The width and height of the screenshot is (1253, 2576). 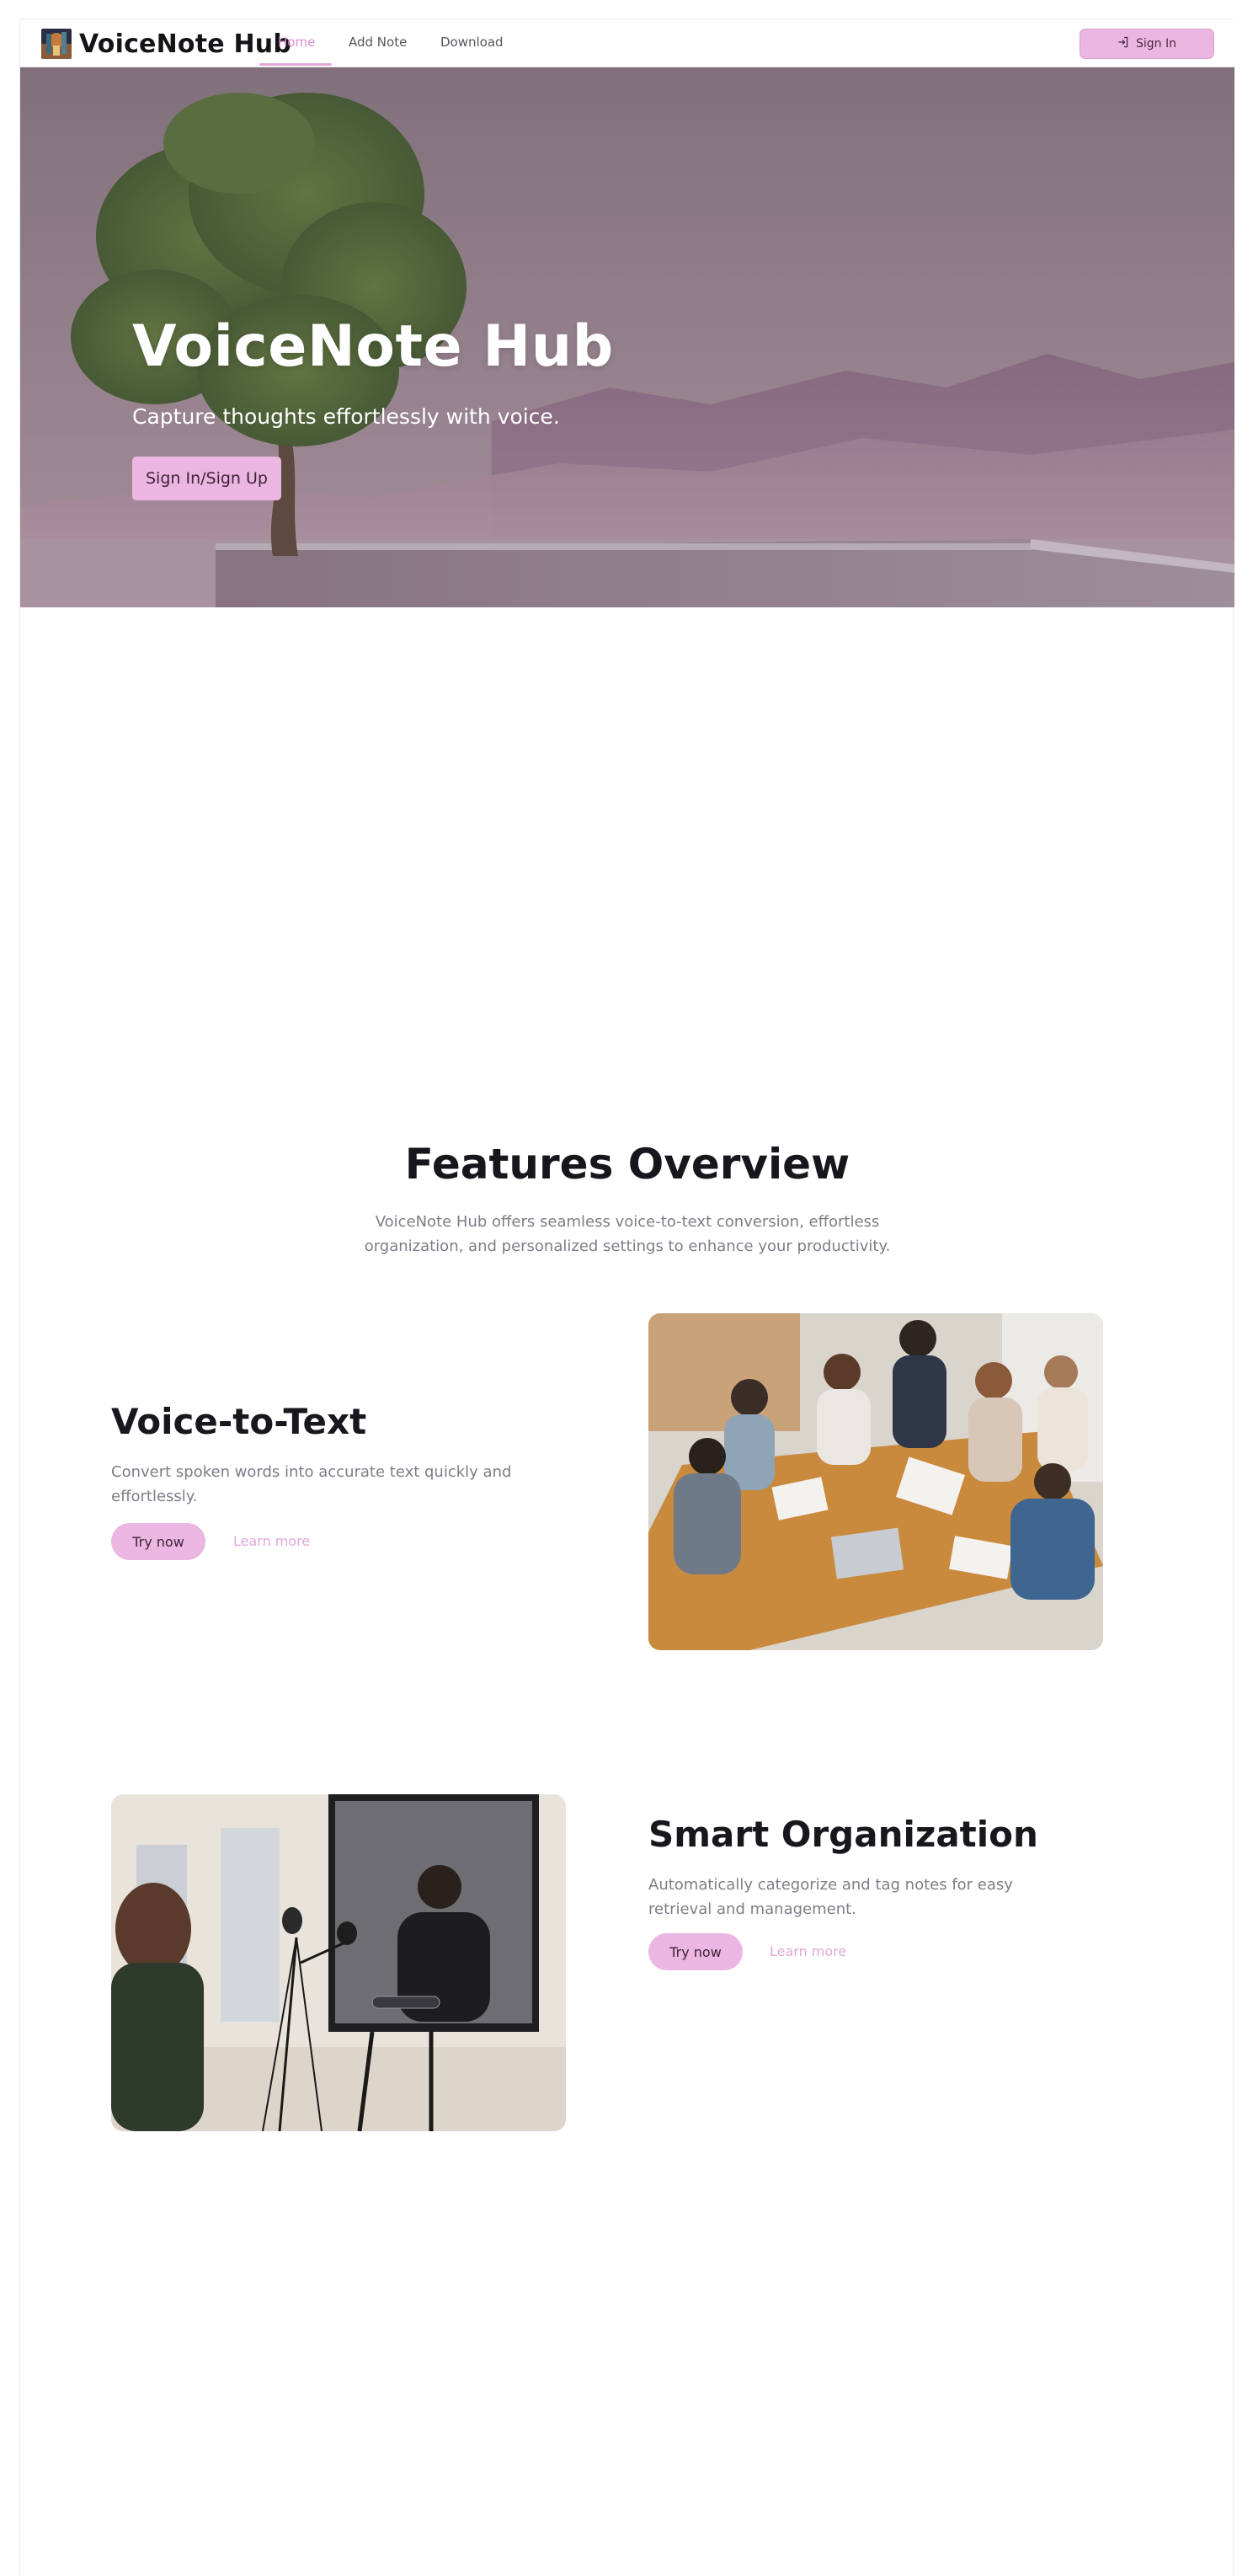 What do you see at coordinates (373, 346) in the screenshot?
I see `hero-title: VoiceNote Hub` at bounding box center [373, 346].